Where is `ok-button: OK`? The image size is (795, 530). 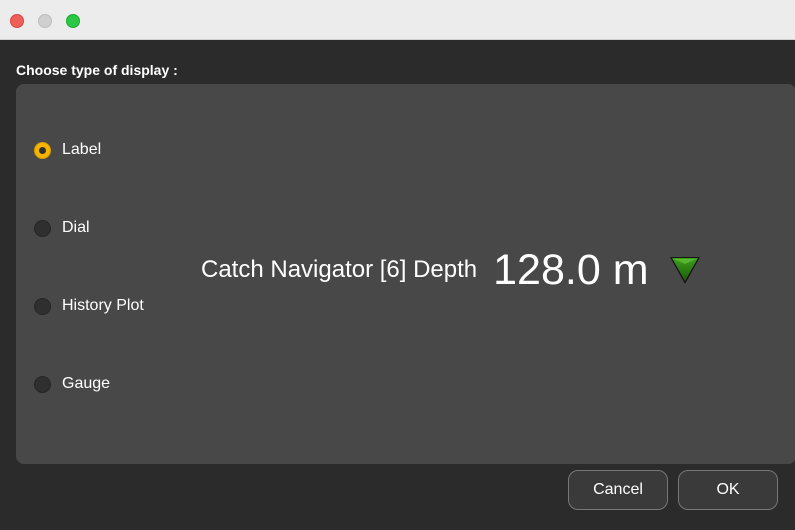
ok-button: OK is located at coordinates (728, 490).